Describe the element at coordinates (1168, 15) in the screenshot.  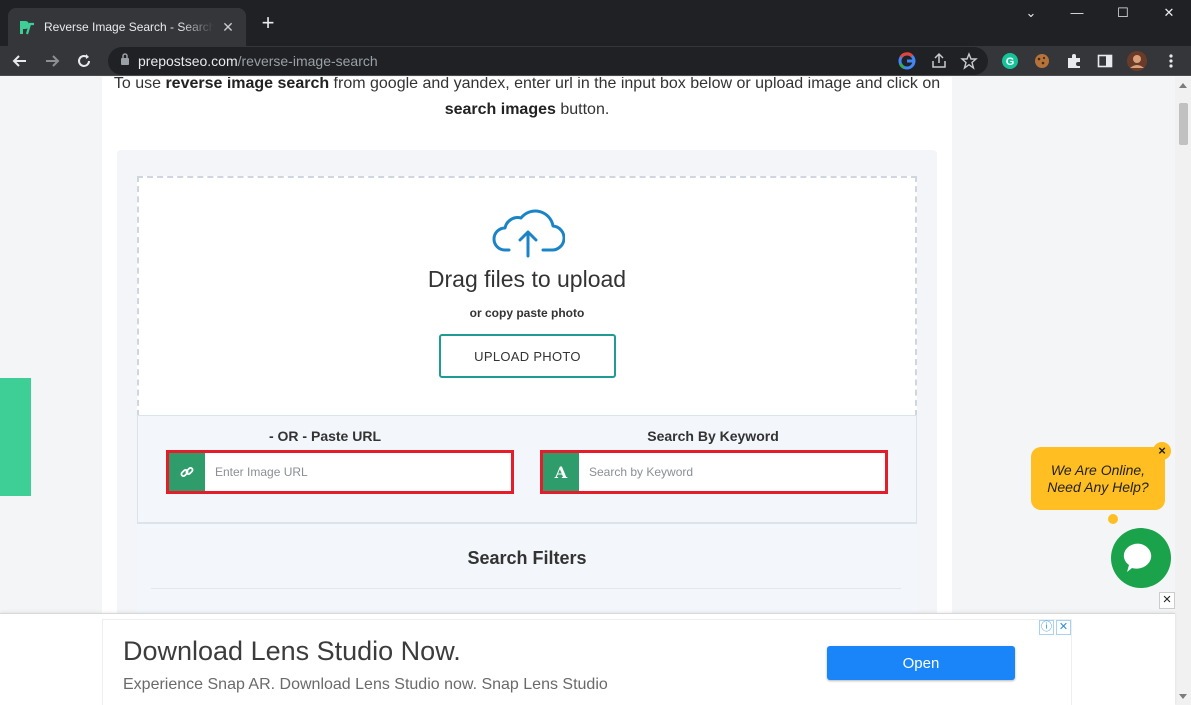
I see `window-close-button: ✕` at that location.